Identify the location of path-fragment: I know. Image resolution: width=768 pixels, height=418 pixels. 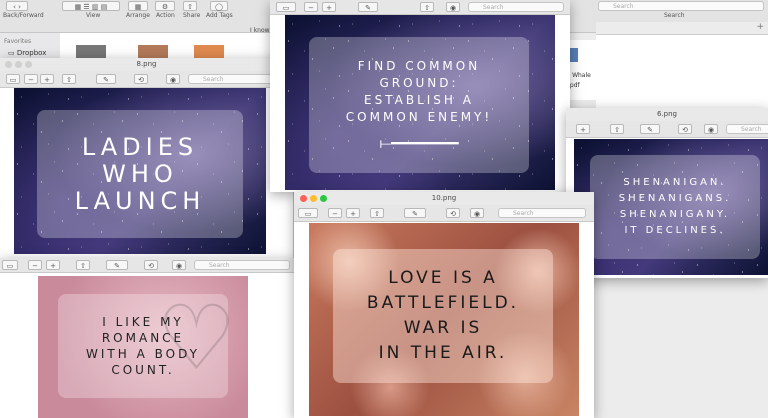
(260, 30).